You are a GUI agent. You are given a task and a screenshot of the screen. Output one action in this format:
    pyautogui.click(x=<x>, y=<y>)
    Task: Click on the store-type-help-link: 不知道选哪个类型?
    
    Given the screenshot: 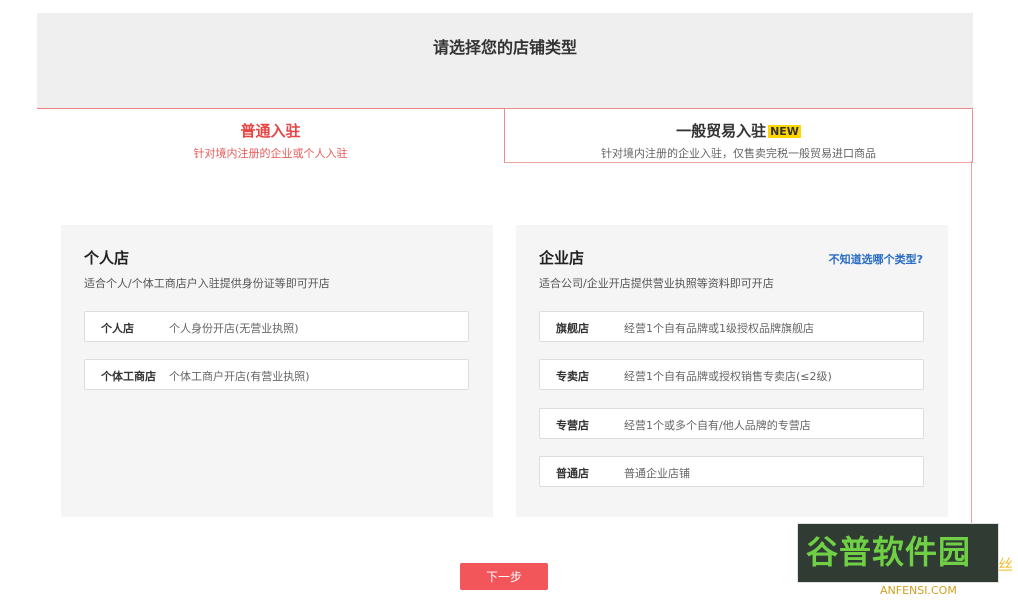 What is the action you would take?
    pyautogui.click(x=876, y=259)
    